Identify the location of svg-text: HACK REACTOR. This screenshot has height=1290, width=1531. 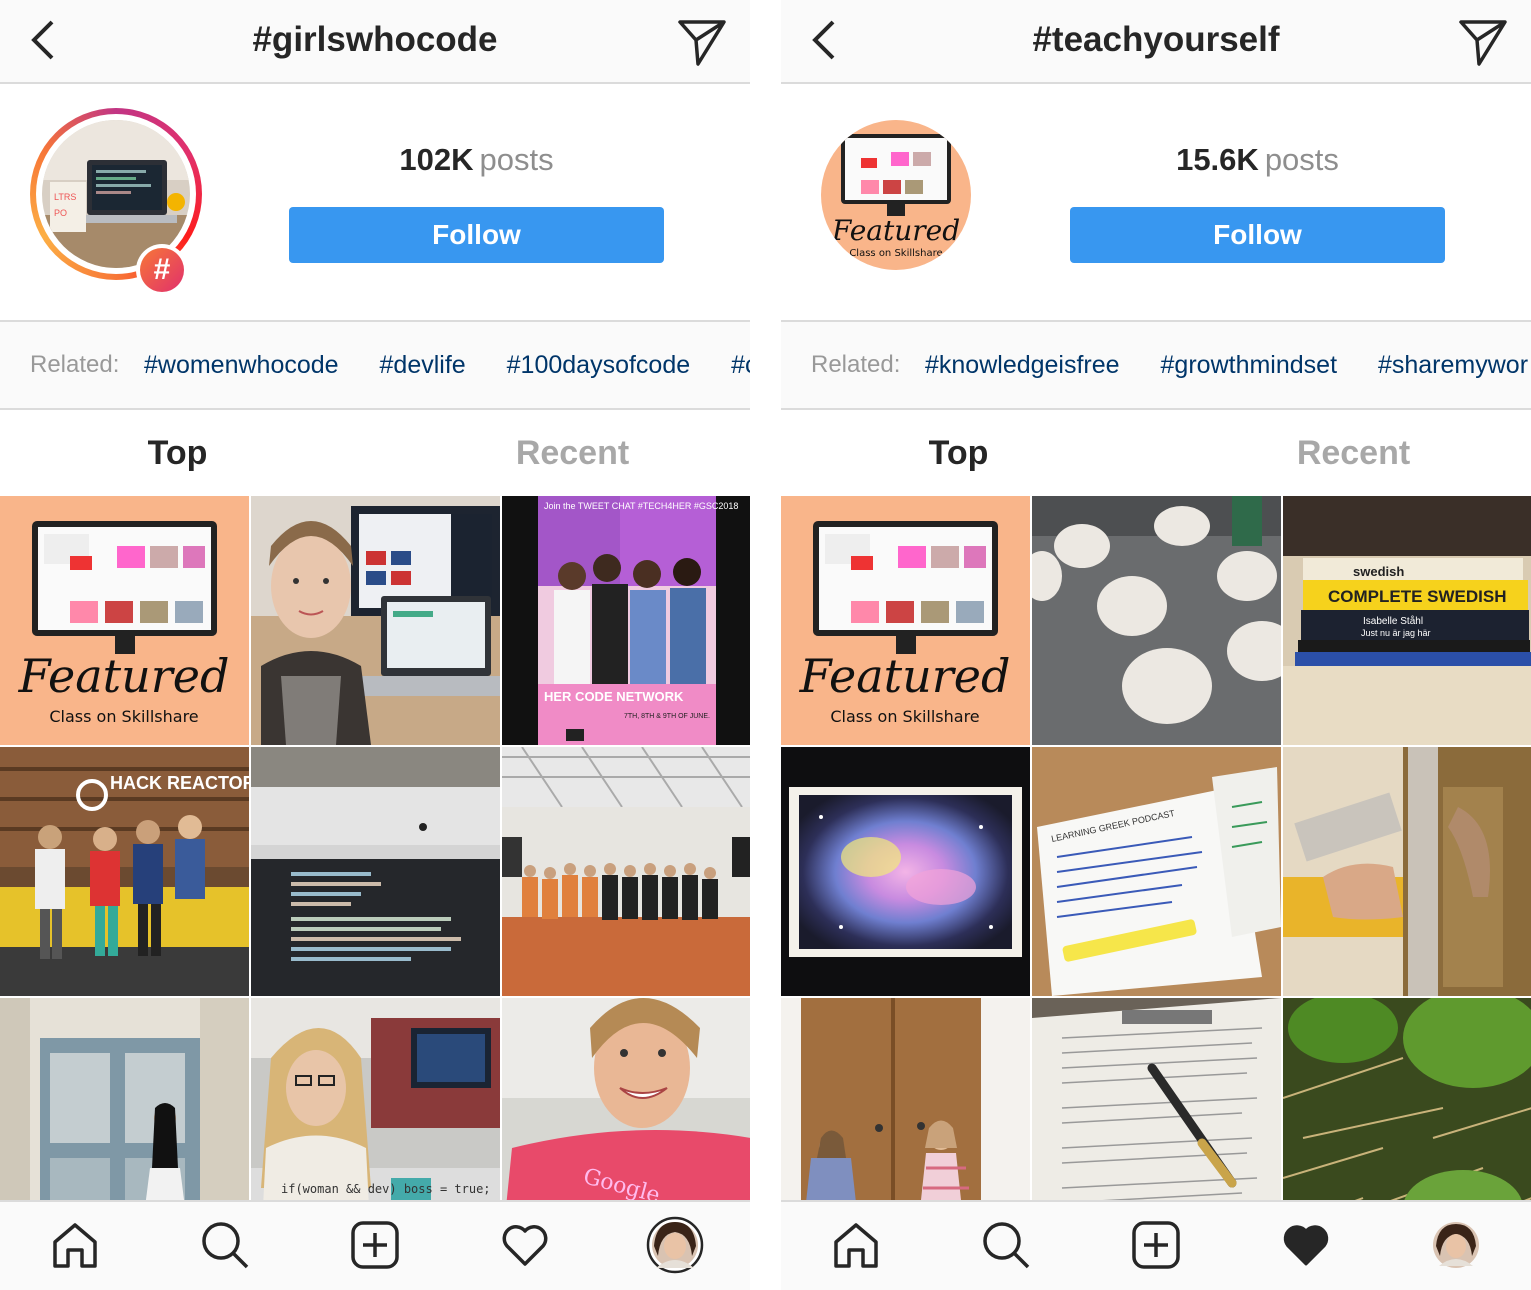
(179, 783).